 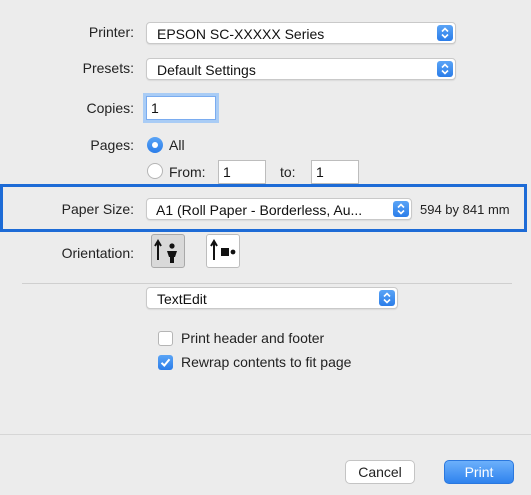 What do you see at coordinates (266, 362) in the screenshot?
I see `rewrap-label: Rewrap contents to fit page` at bounding box center [266, 362].